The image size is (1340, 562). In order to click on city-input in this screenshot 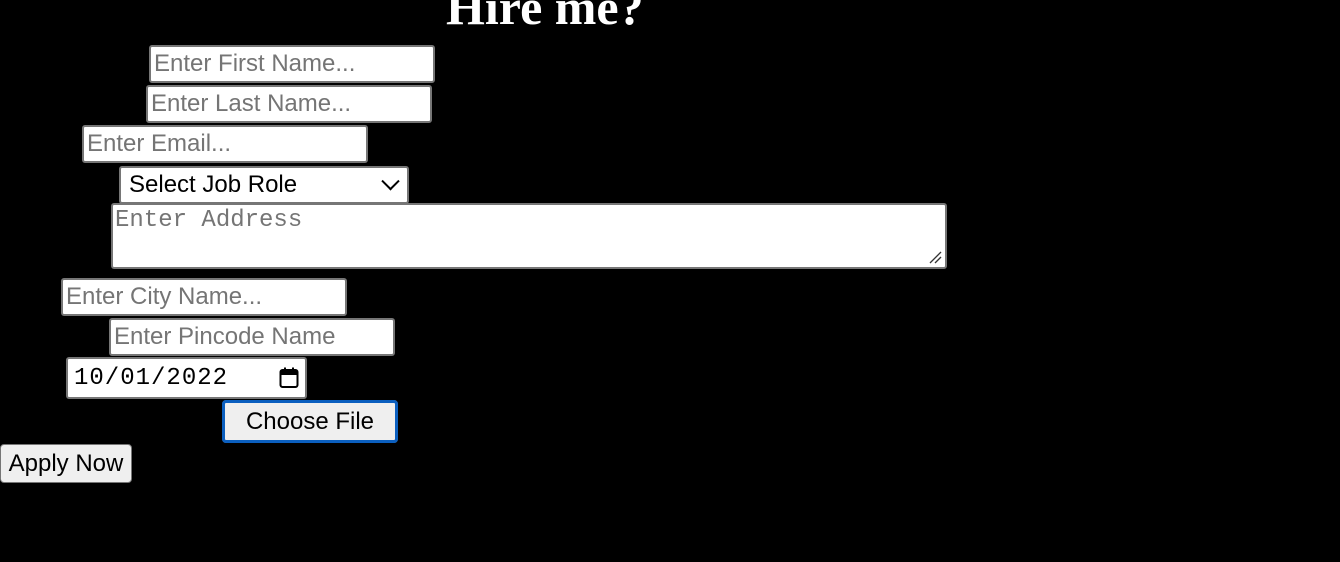, I will do `click(204, 297)`.